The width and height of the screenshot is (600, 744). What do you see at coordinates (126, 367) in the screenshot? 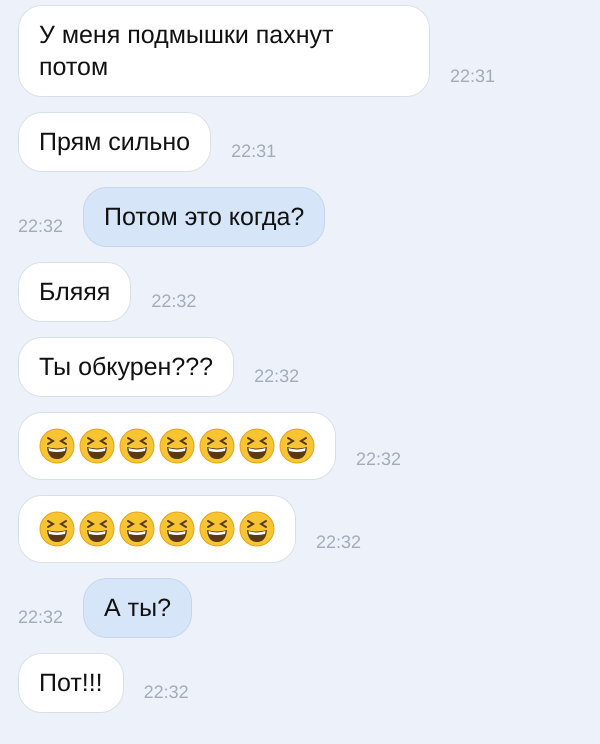
I see `message-bubble: Ты обкурен???` at bounding box center [126, 367].